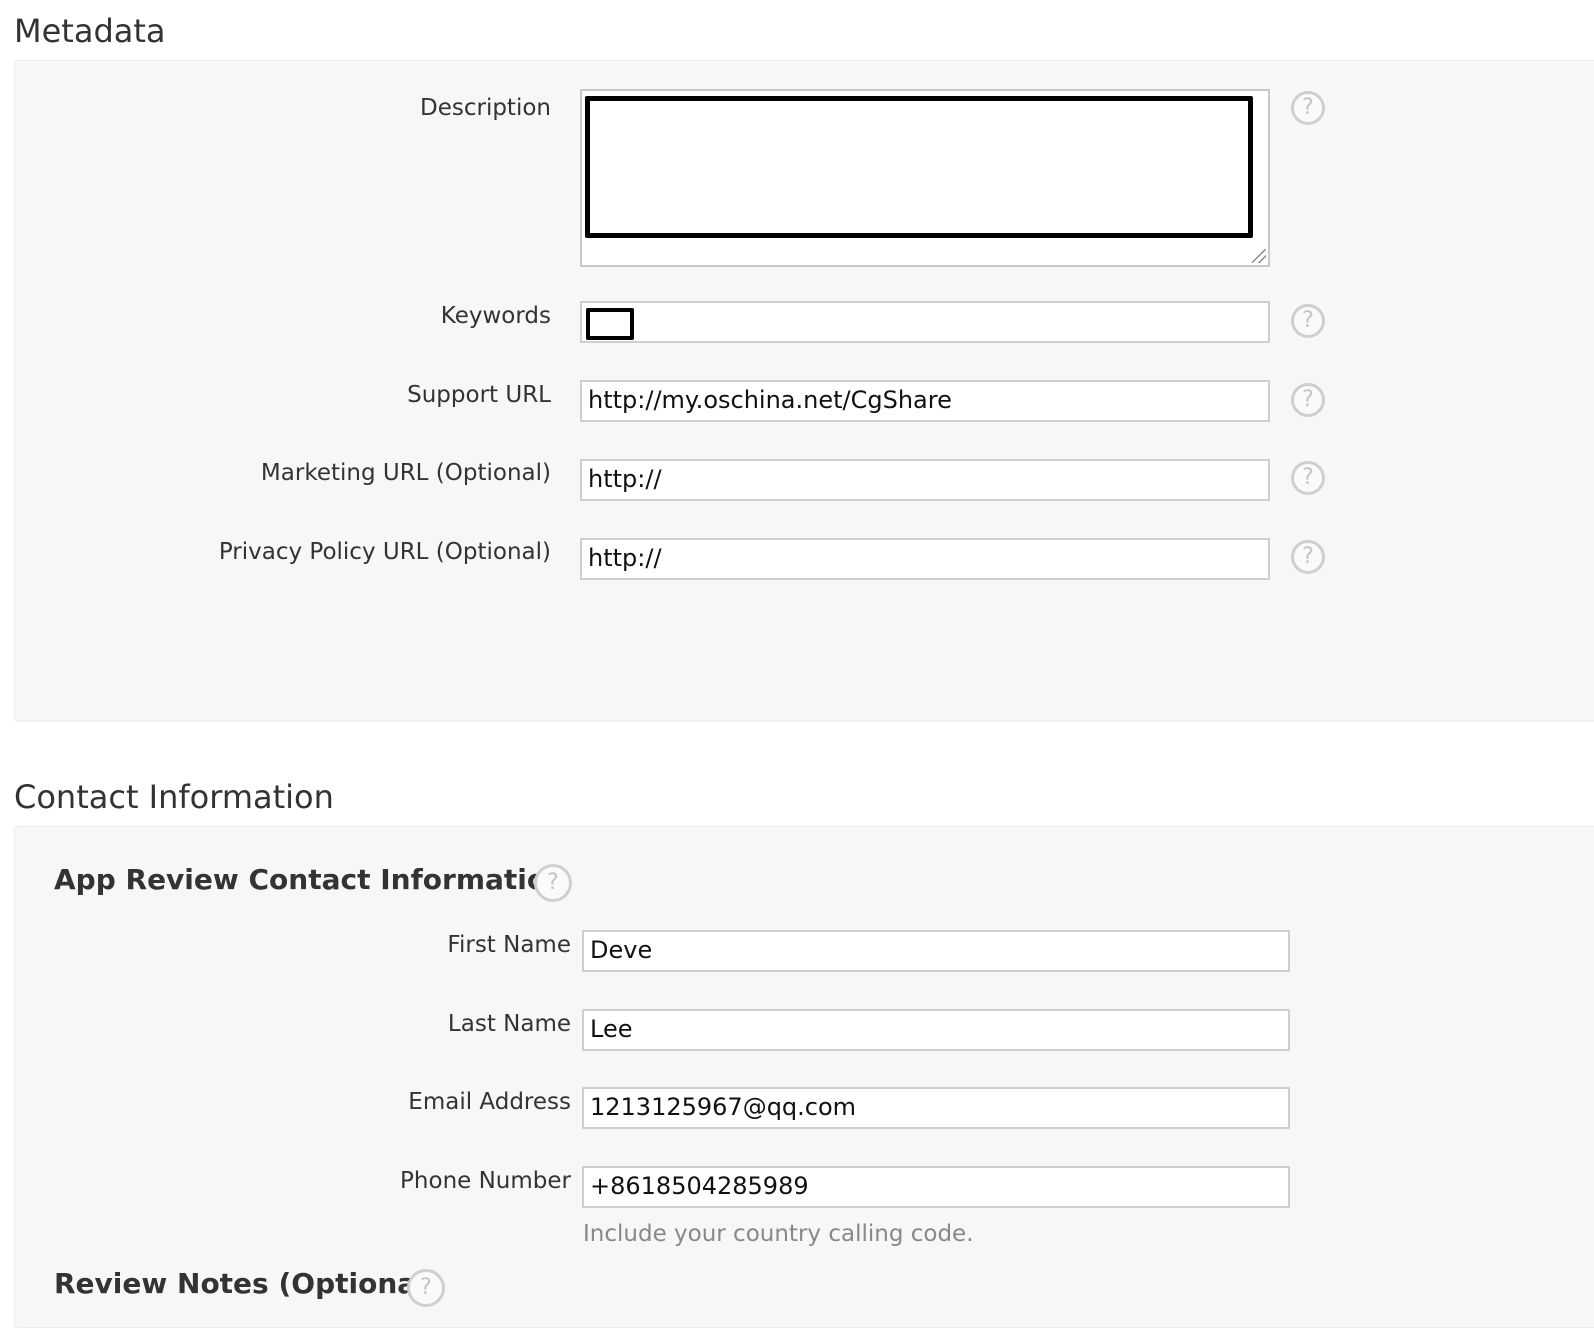  What do you see at coordinates (405, 473) in the screenshot?
I see `marketing-url-label: Marketing URL (Optional)` at bounding box center [405, 473].